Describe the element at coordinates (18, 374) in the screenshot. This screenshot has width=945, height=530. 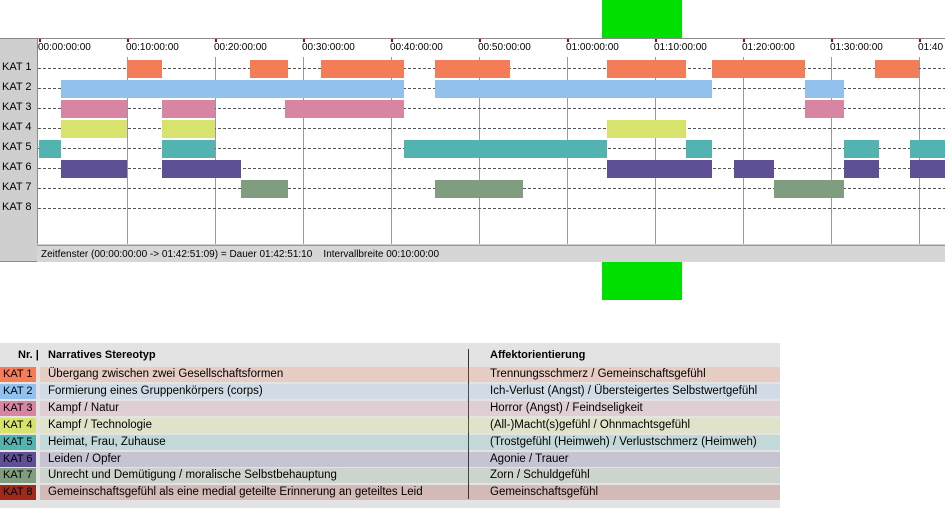
I see `legend-category-badge: KAT 1` at that location.